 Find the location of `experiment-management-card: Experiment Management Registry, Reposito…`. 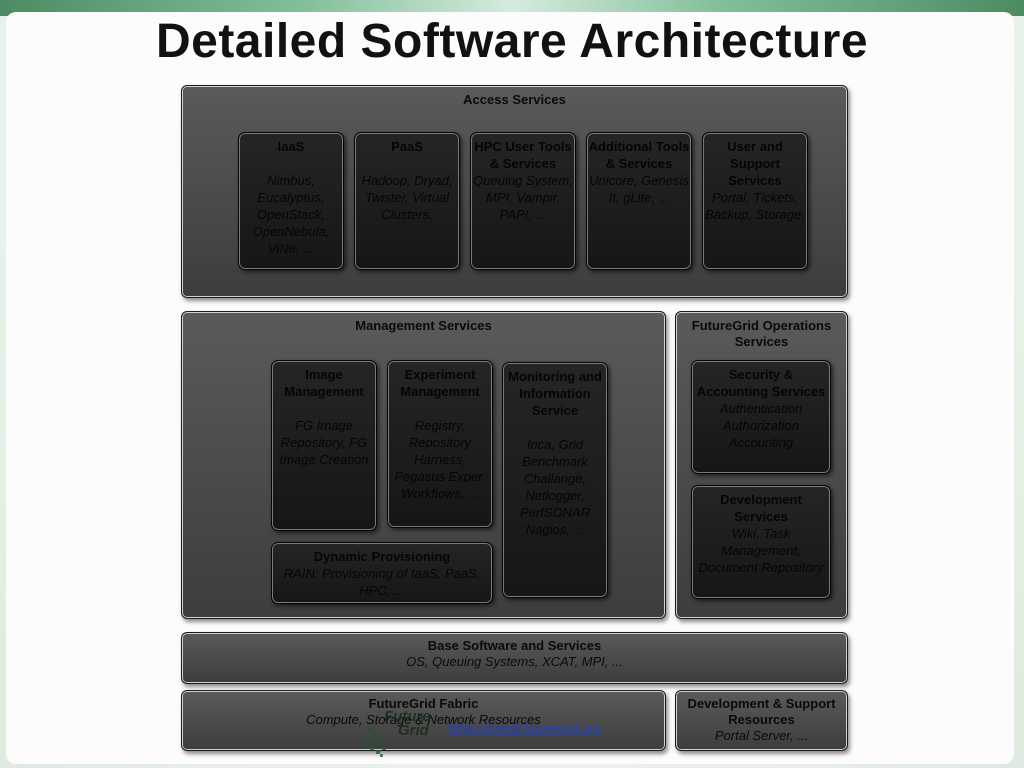

experiment-management-card: Experiment Management Registry, Reposito… is located at coordinates (440, 444).